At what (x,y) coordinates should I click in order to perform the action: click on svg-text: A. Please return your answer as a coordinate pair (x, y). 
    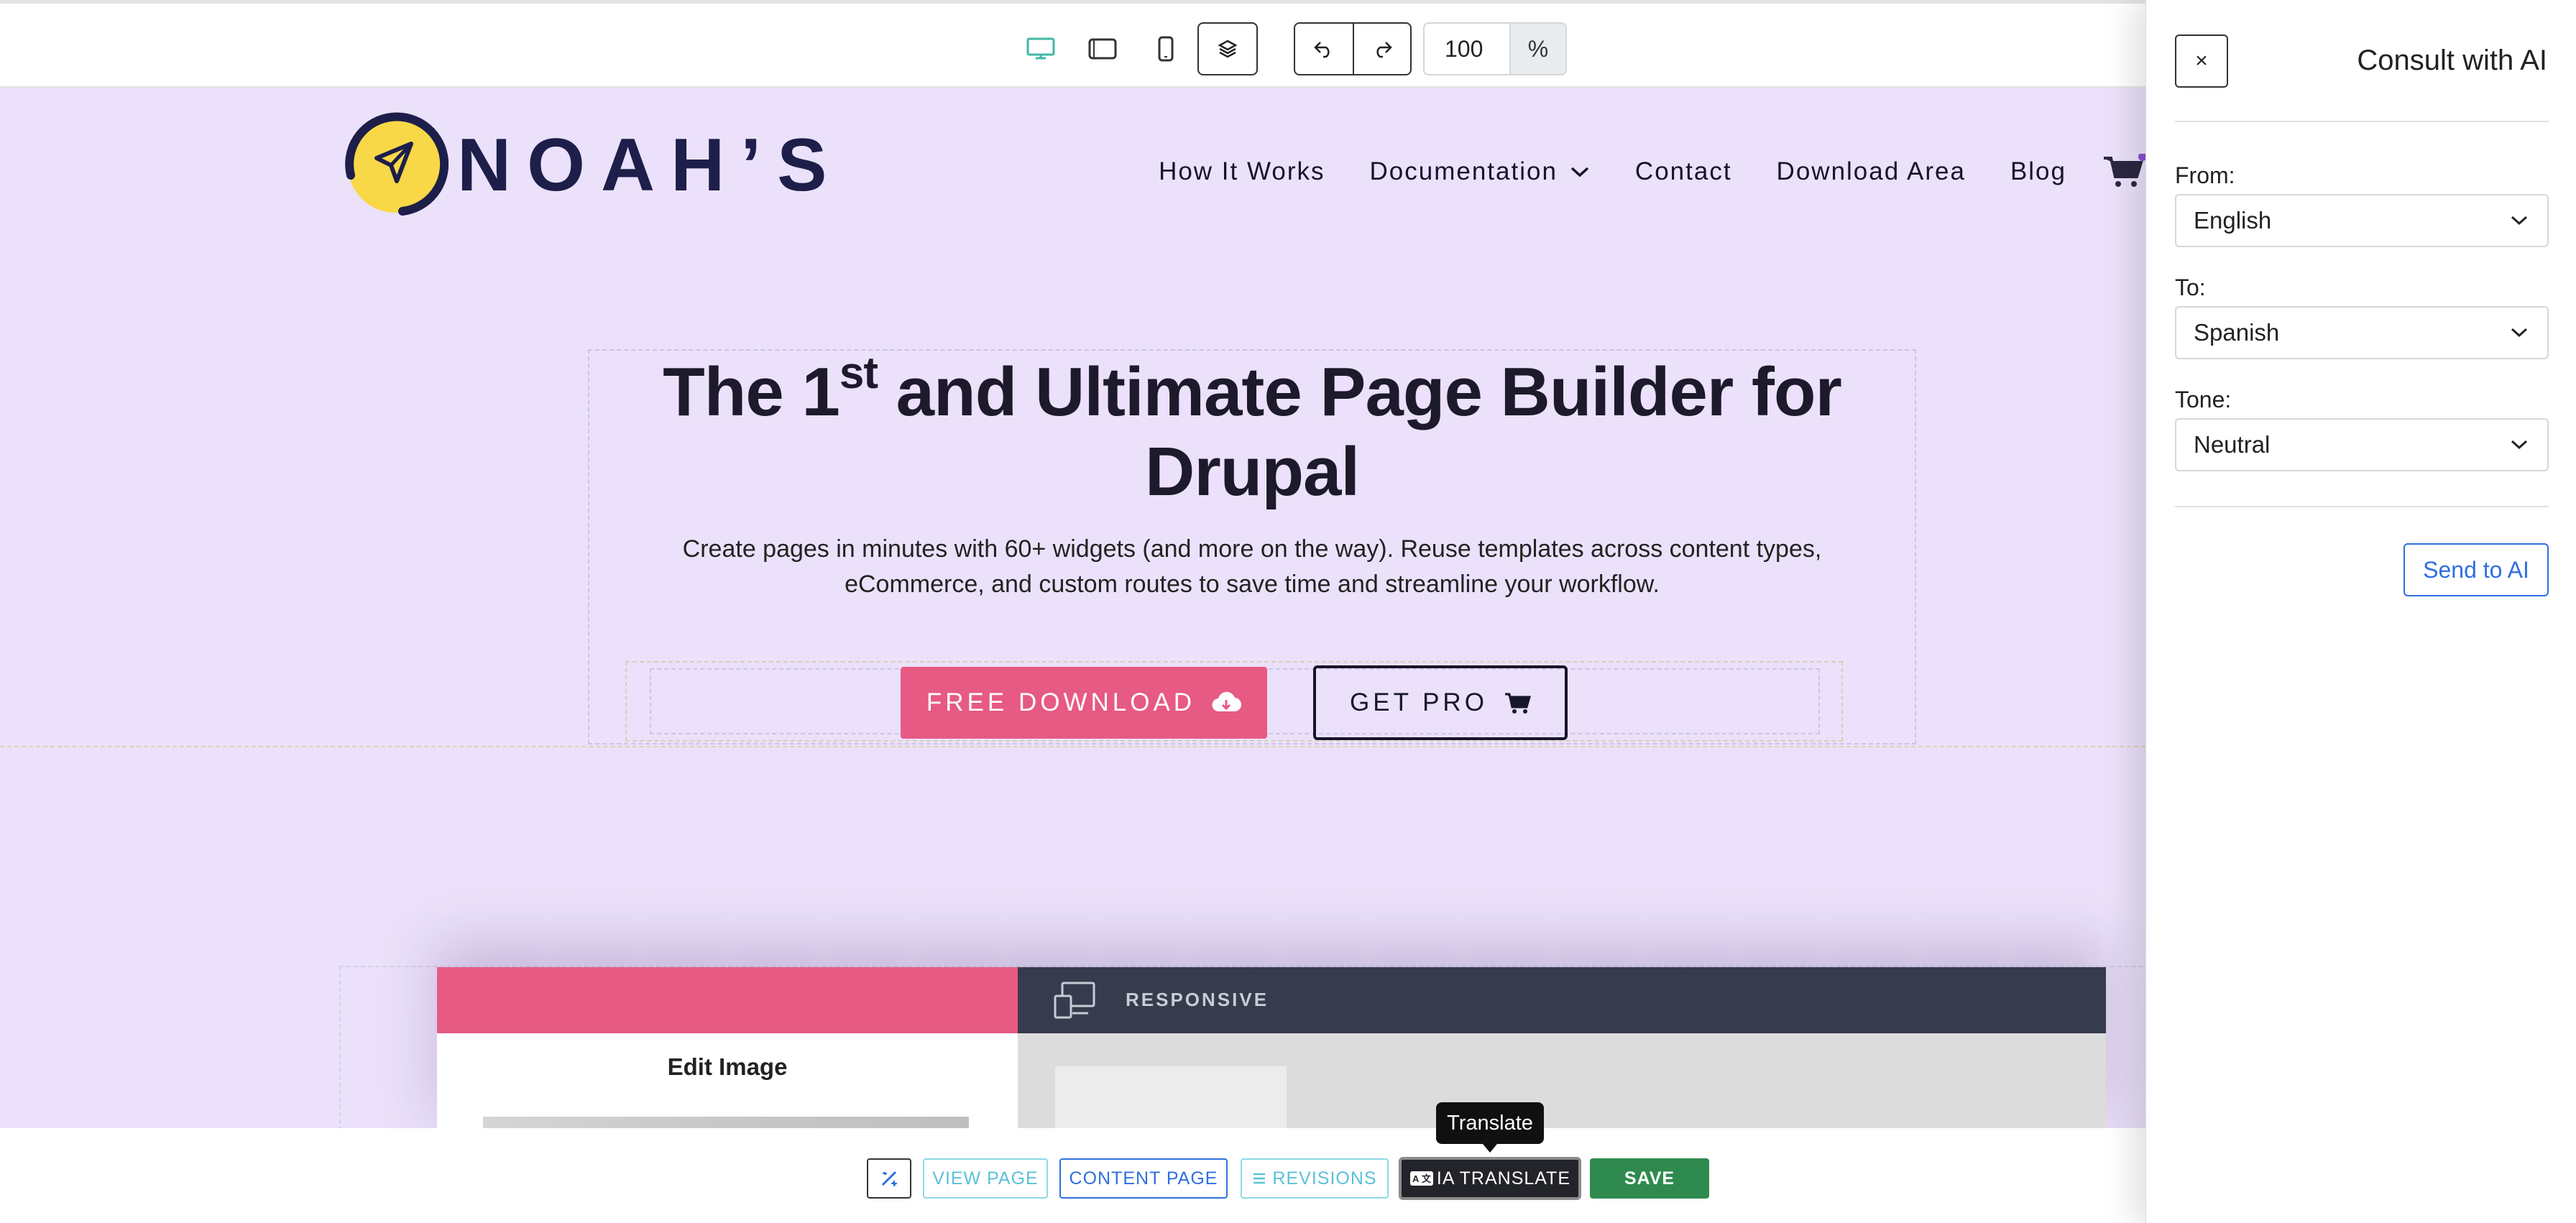
    Looking at the image, I should click on (1416, 1178).